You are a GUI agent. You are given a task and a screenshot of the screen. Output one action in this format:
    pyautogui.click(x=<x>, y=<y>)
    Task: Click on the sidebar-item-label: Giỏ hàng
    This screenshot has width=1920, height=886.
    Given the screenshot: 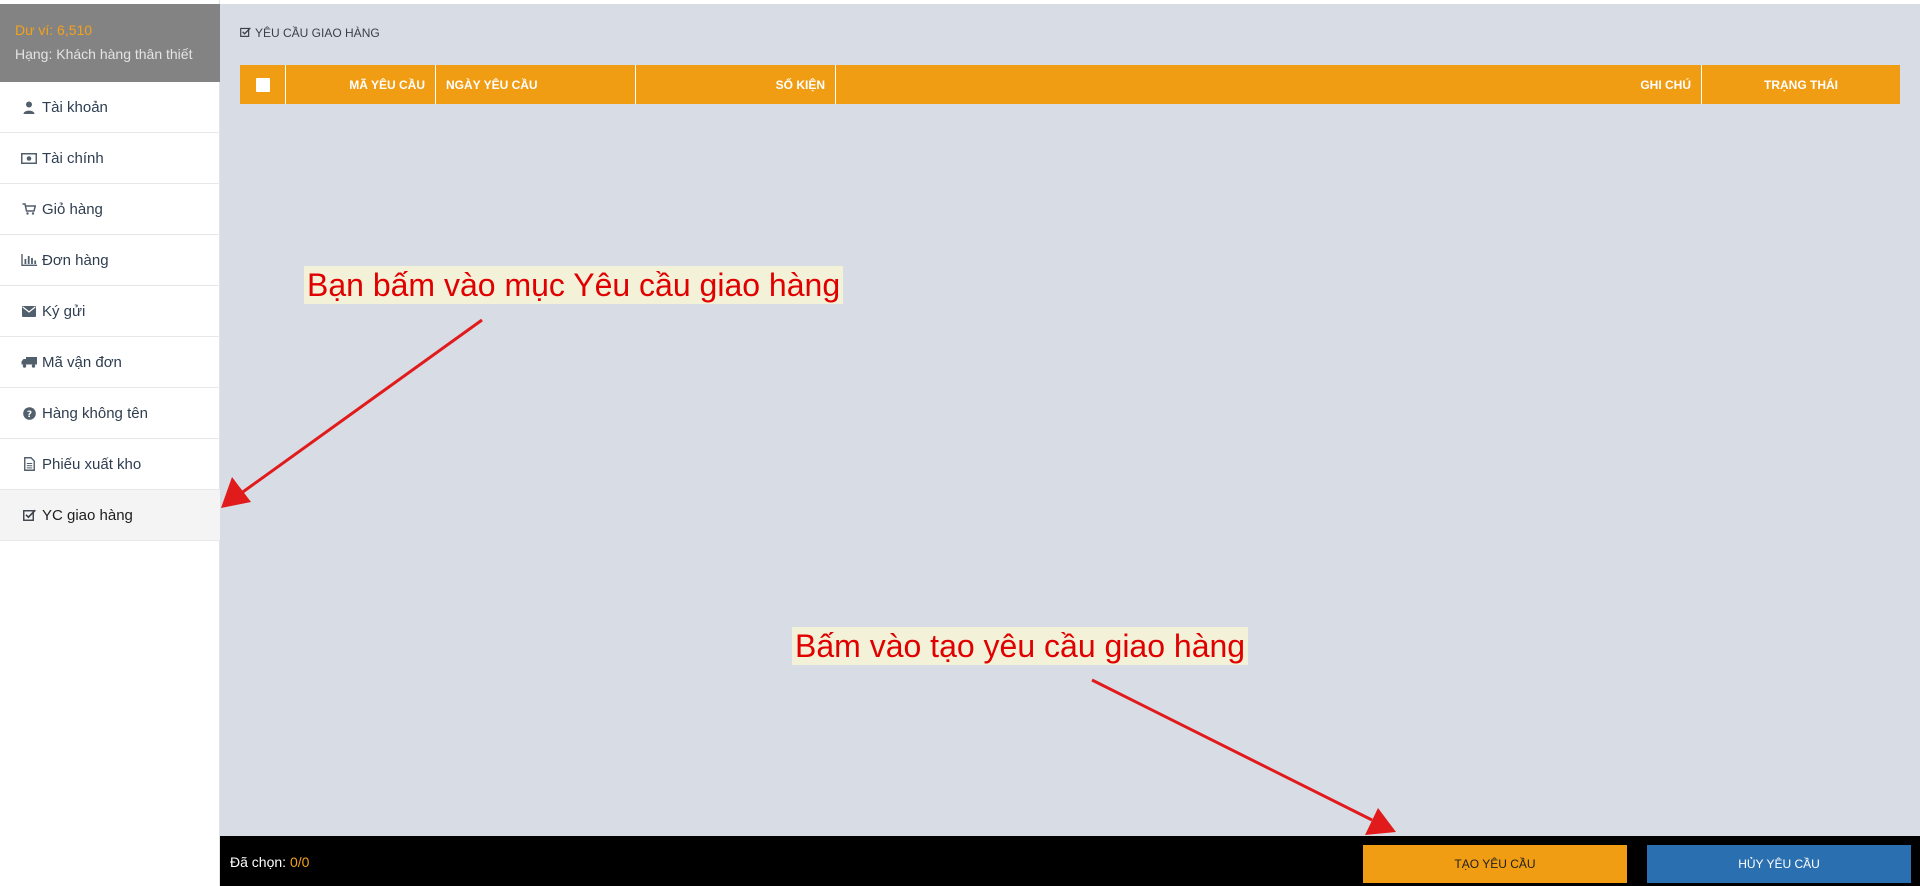 What is the action you would take?
    pyautogui.click(x=72, y=209)
    